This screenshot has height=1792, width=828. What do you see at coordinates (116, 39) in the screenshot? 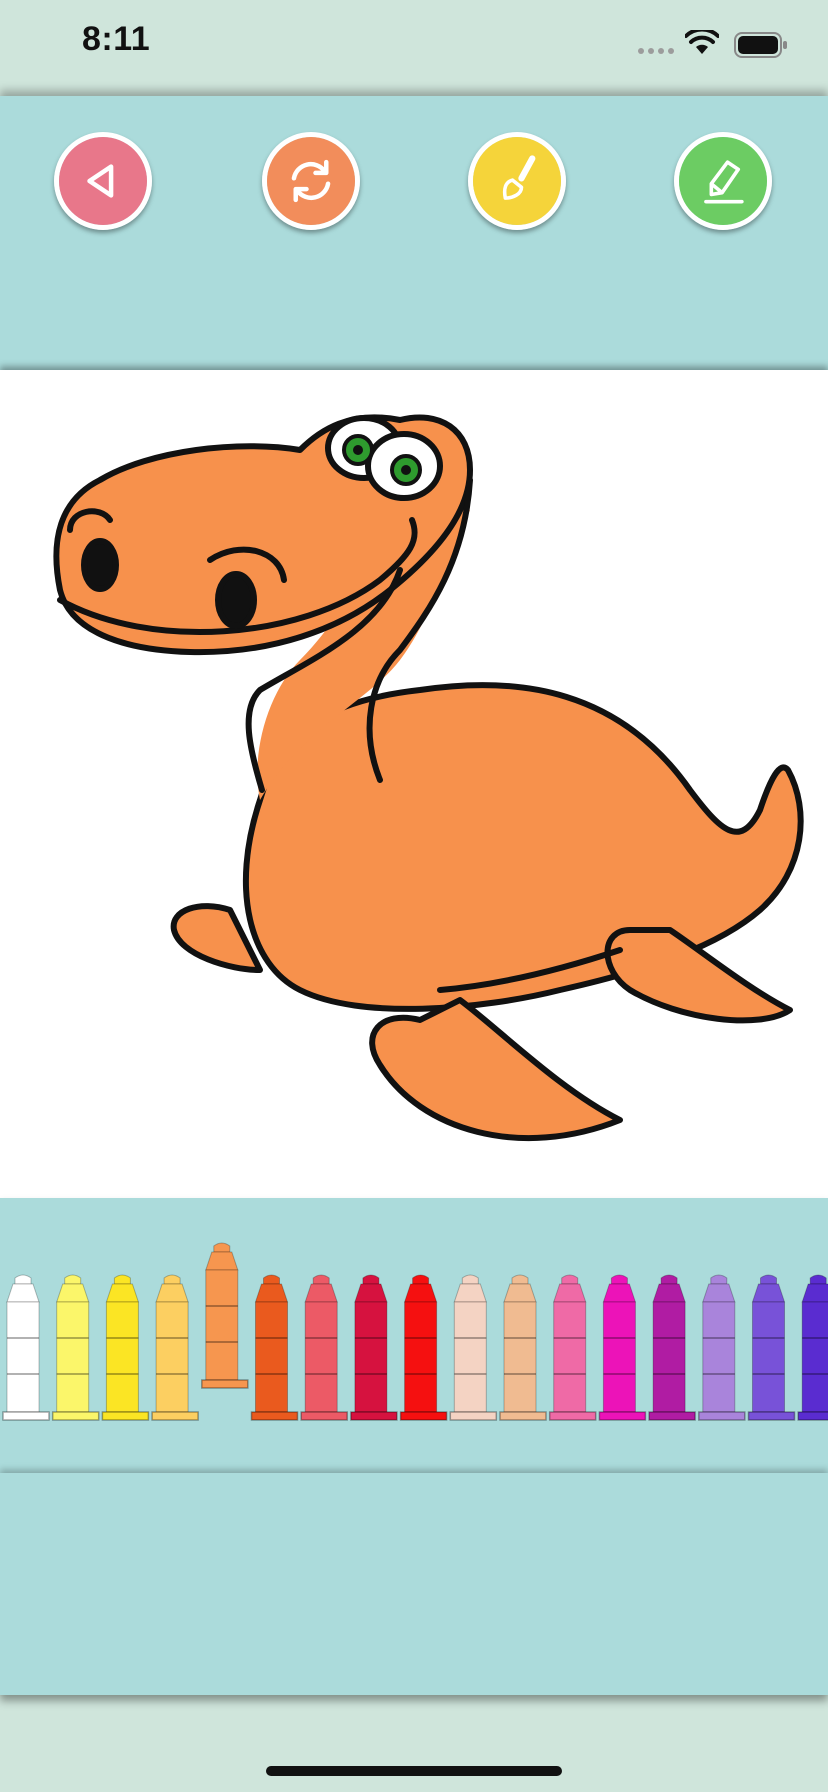
I see `status-time: 8:11` at bounding box center [116, 39].